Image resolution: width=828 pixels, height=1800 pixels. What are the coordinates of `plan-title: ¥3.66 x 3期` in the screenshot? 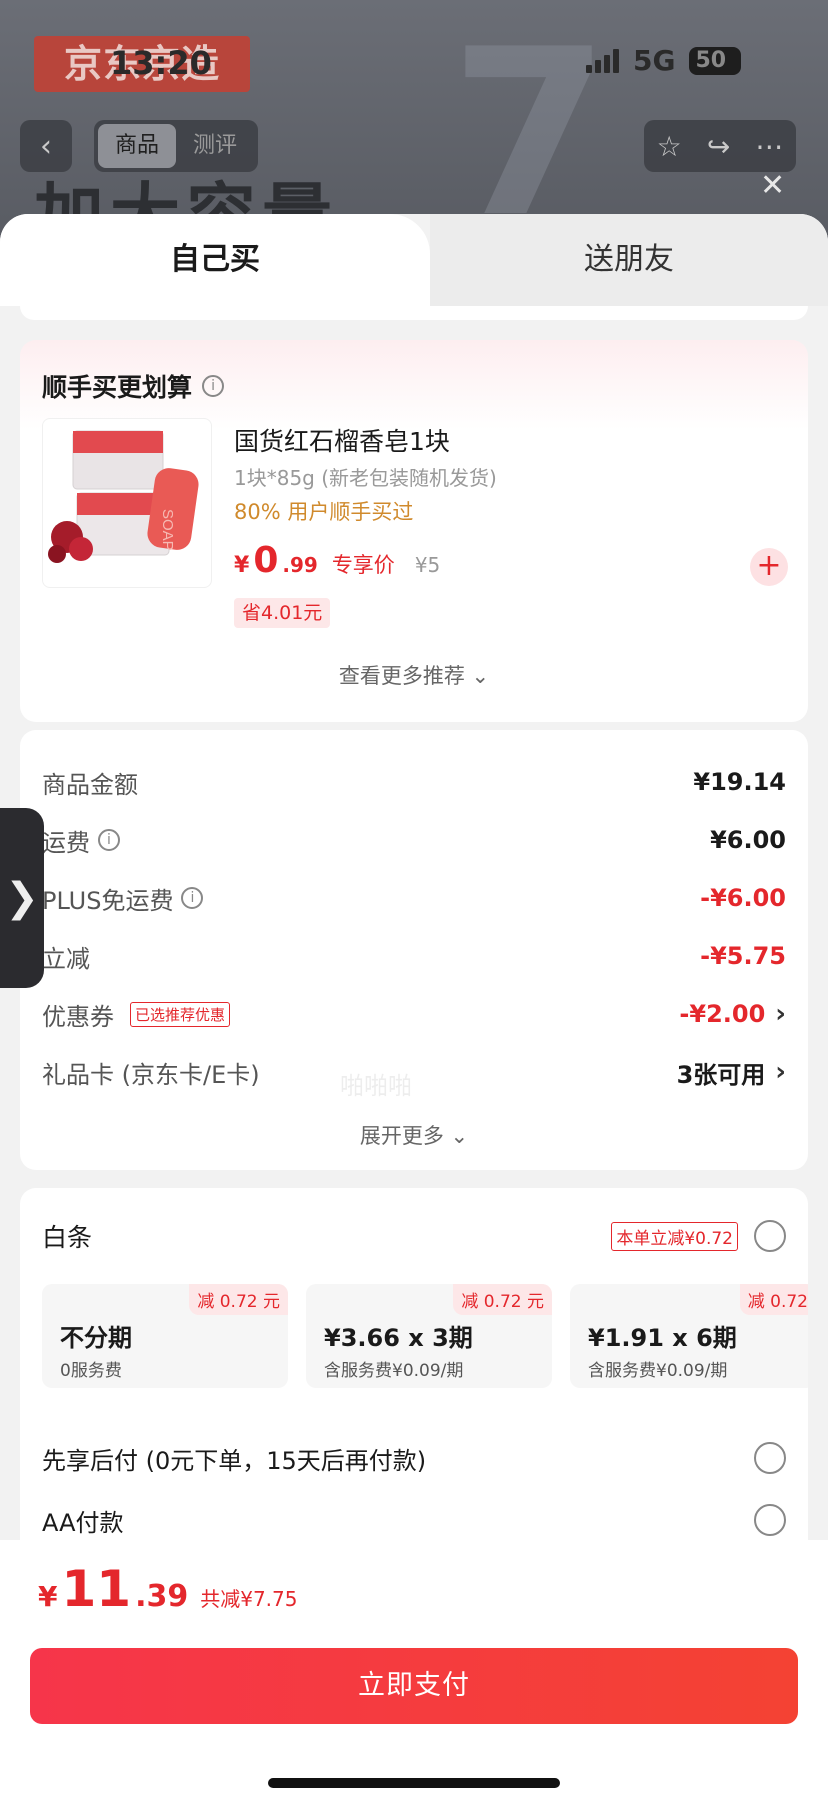 It's located at (398, 1338).